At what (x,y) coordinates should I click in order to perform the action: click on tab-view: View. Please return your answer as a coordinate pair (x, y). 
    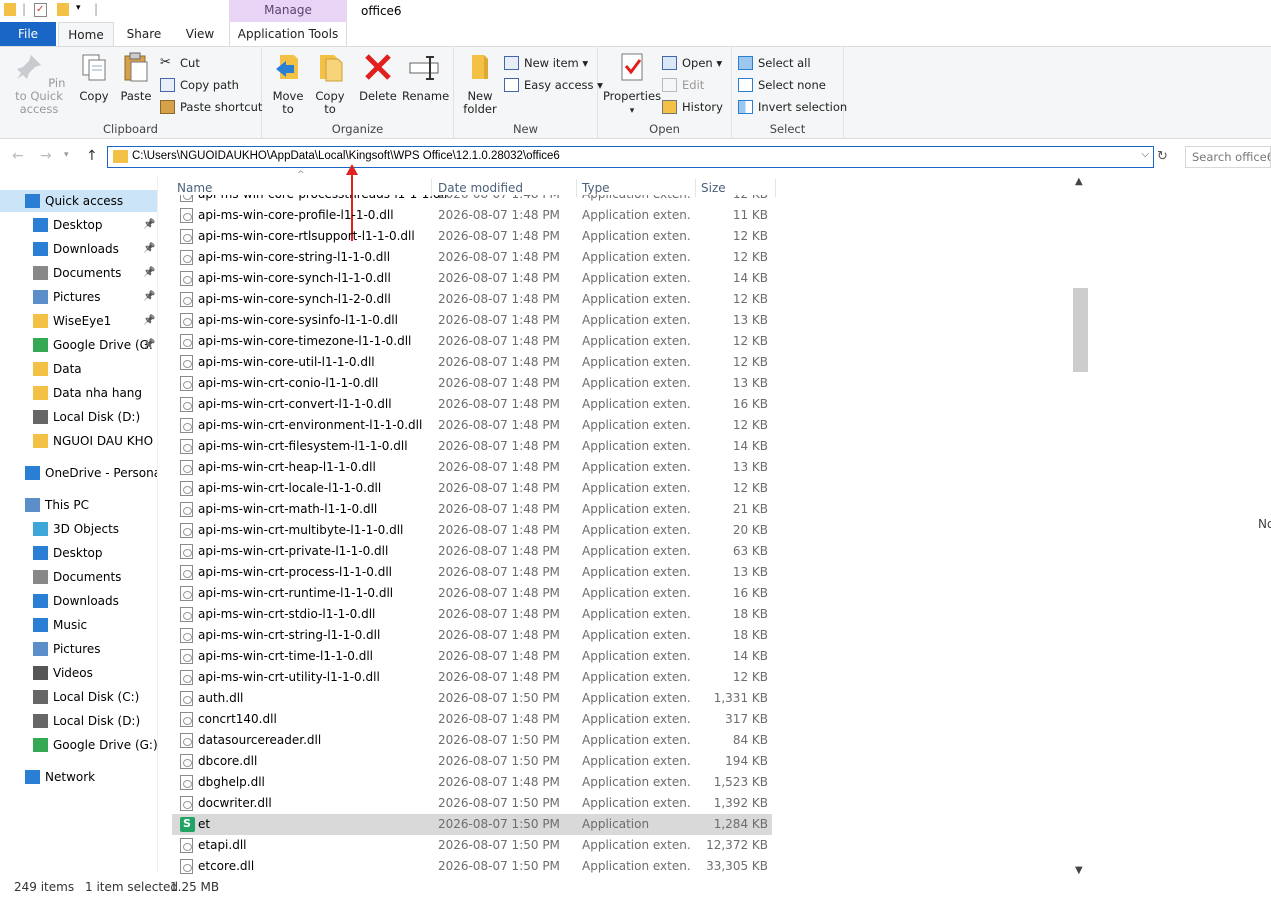
    Looking at the image, I should click on (200, 34).